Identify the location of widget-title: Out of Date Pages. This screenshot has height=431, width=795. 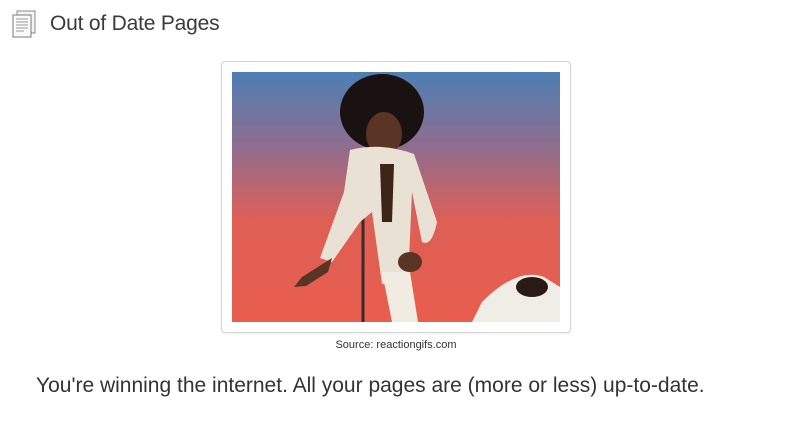
(135, 23).